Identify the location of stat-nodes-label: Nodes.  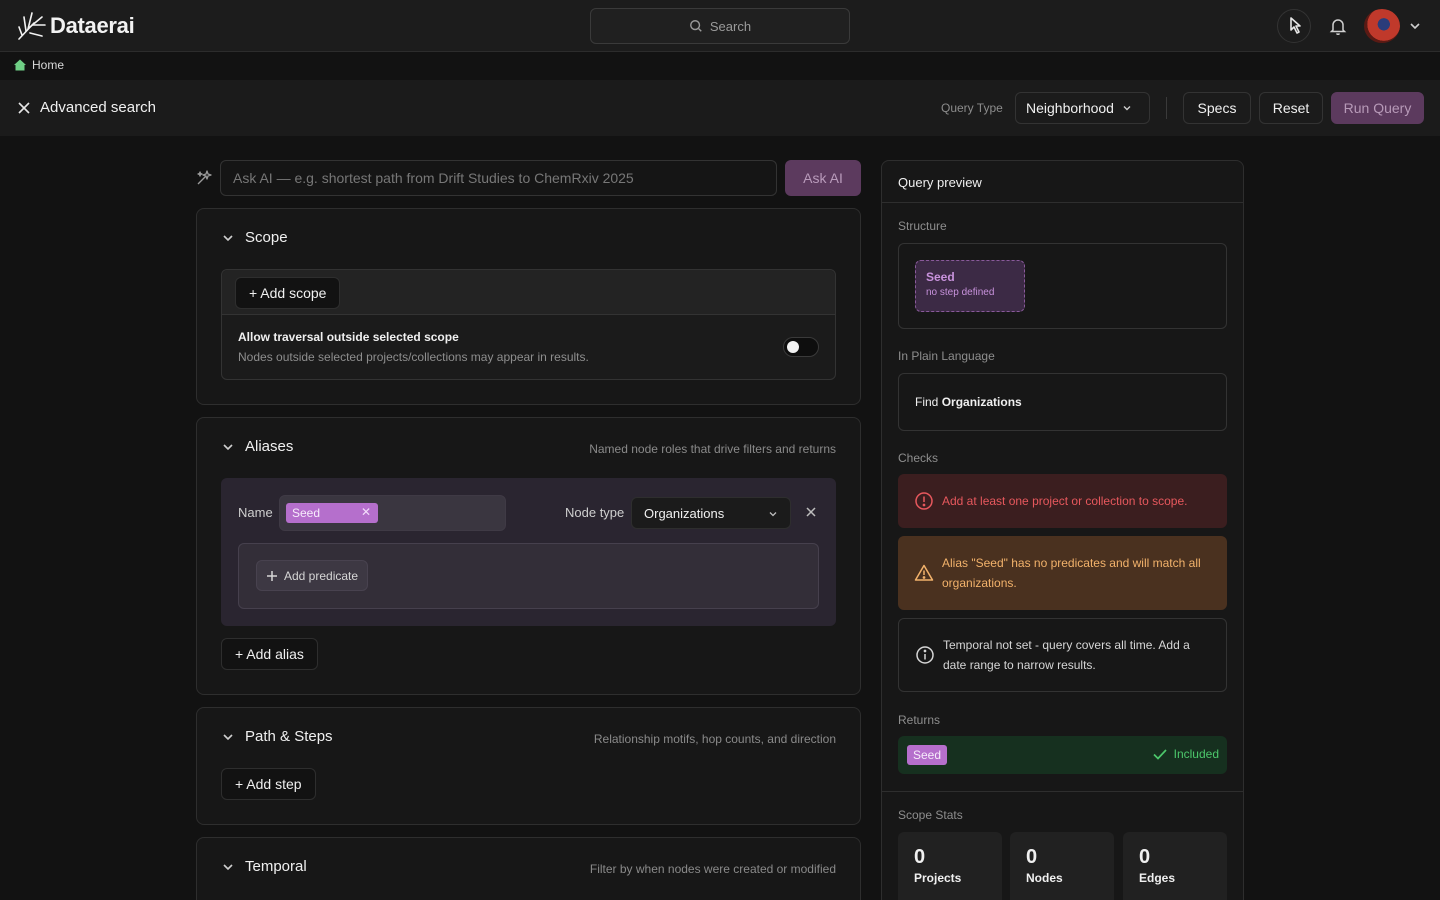
(1044, 878).